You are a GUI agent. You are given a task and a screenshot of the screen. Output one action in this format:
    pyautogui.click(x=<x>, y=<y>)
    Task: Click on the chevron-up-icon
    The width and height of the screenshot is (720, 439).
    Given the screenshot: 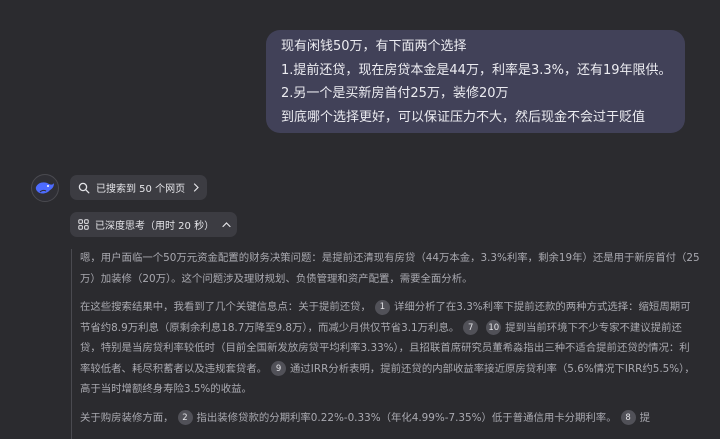 What is the action you would take?
    pyautogui.click(x=226, y=224)
    